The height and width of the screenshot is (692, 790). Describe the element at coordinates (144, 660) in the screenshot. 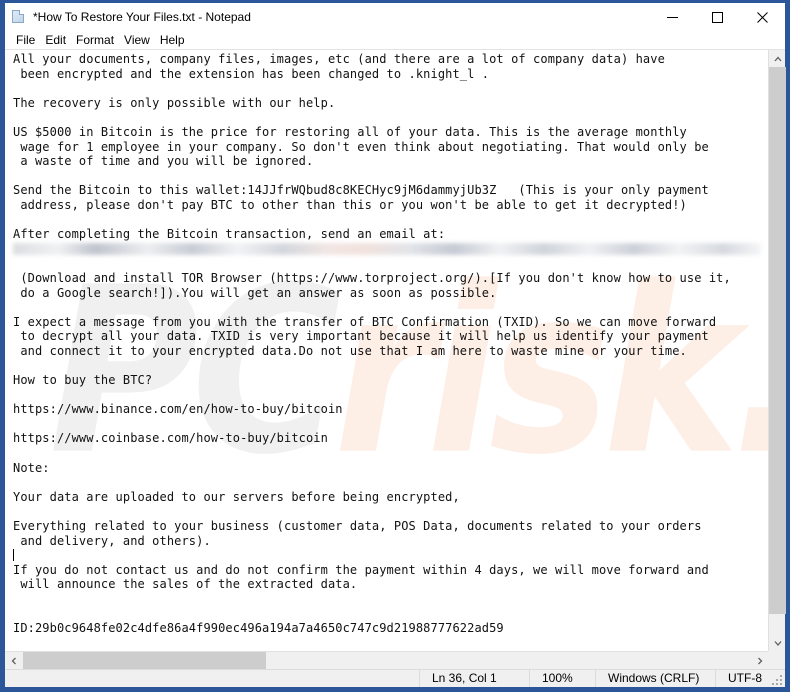

I see `horizontal-scroll-thumb` at that location.